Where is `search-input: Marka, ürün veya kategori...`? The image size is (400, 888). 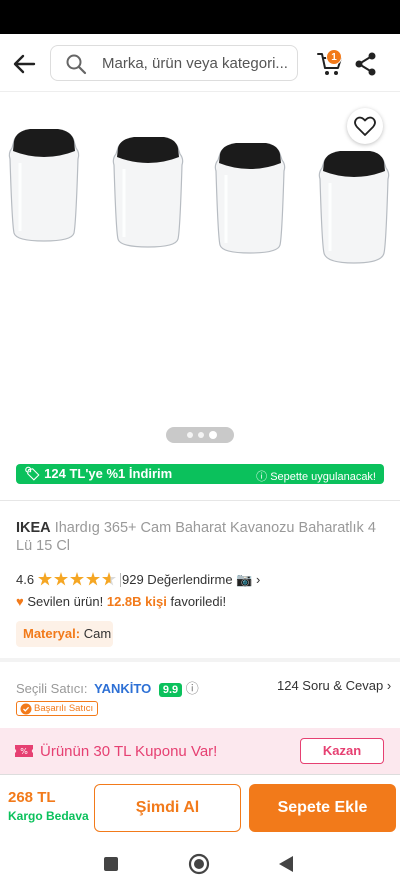
search-input: Marka, ürün veya kategori... is located at coordinates (174, 63).